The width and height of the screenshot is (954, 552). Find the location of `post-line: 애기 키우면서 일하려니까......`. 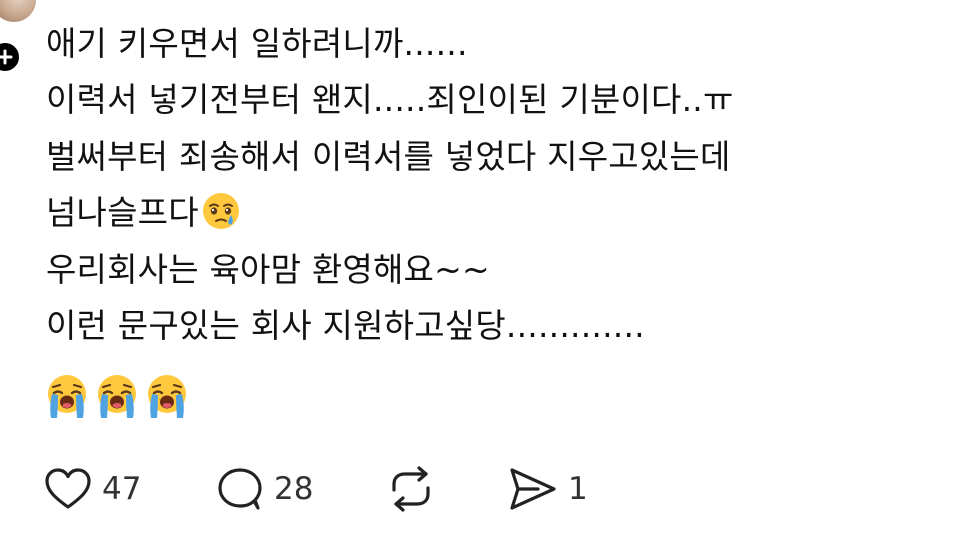

post-line: 애기 키우면서 일하려니까...... is located at coordinates (257, 43).